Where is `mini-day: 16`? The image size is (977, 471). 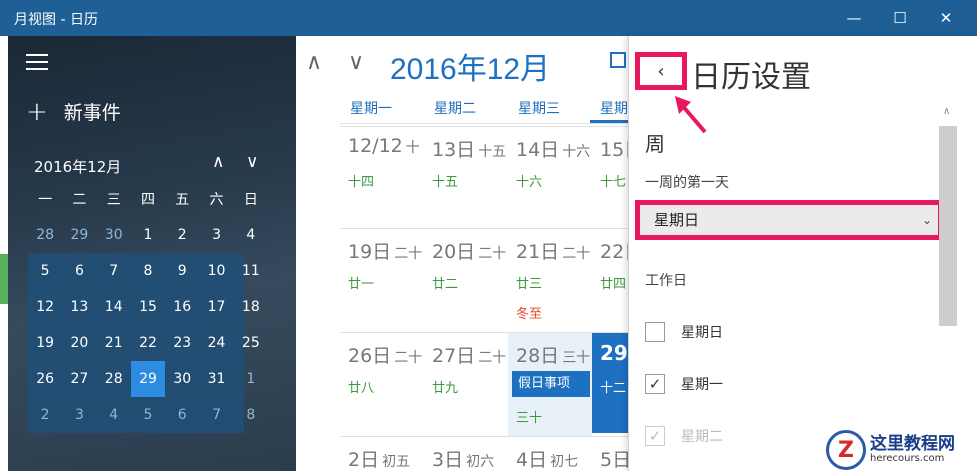 mini-day: 16 is located at coordinates (182, 307).